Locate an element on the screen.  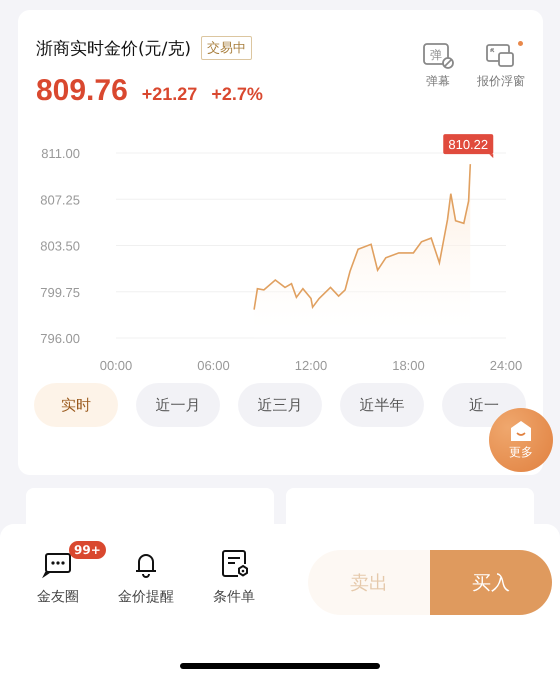
house-icon is located at coordinates (521, 431).